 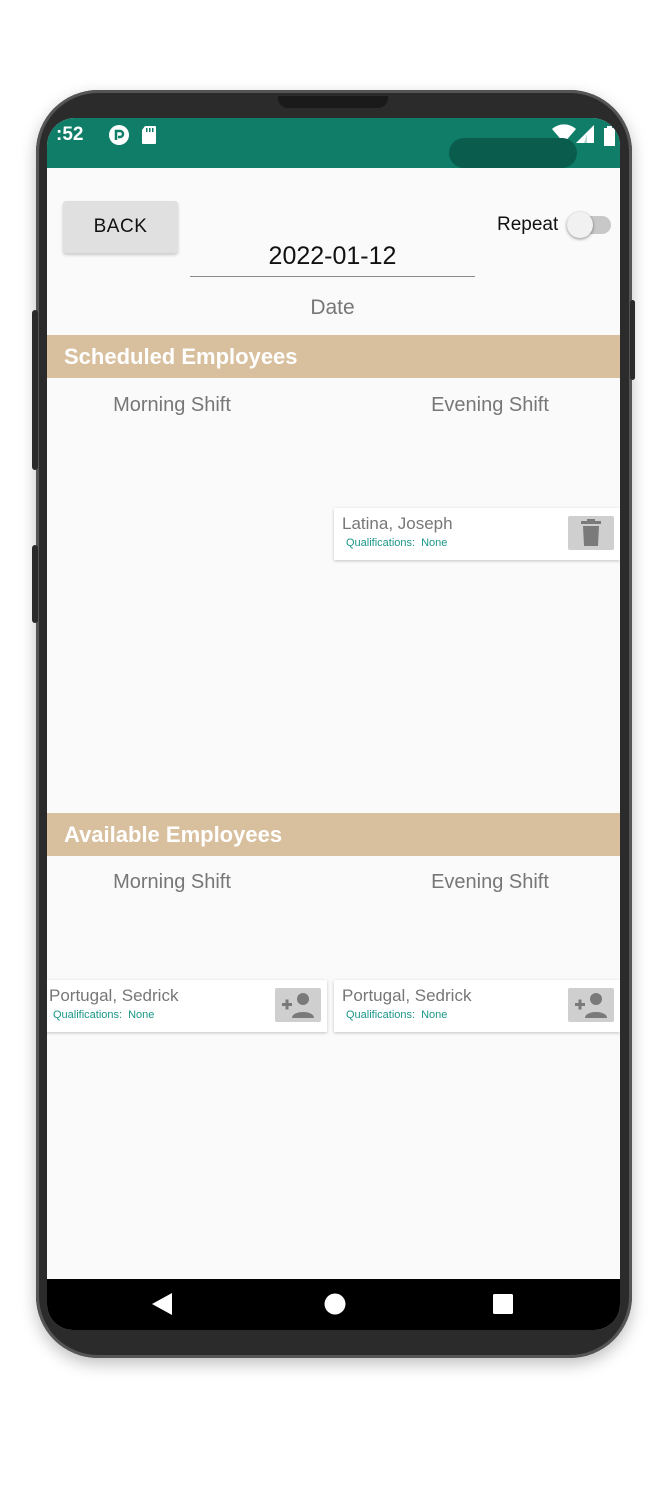 What do you see at coordinates (513, 153) in the screenshot?
I see `camera-cutout` at bounding box center [513, 153].